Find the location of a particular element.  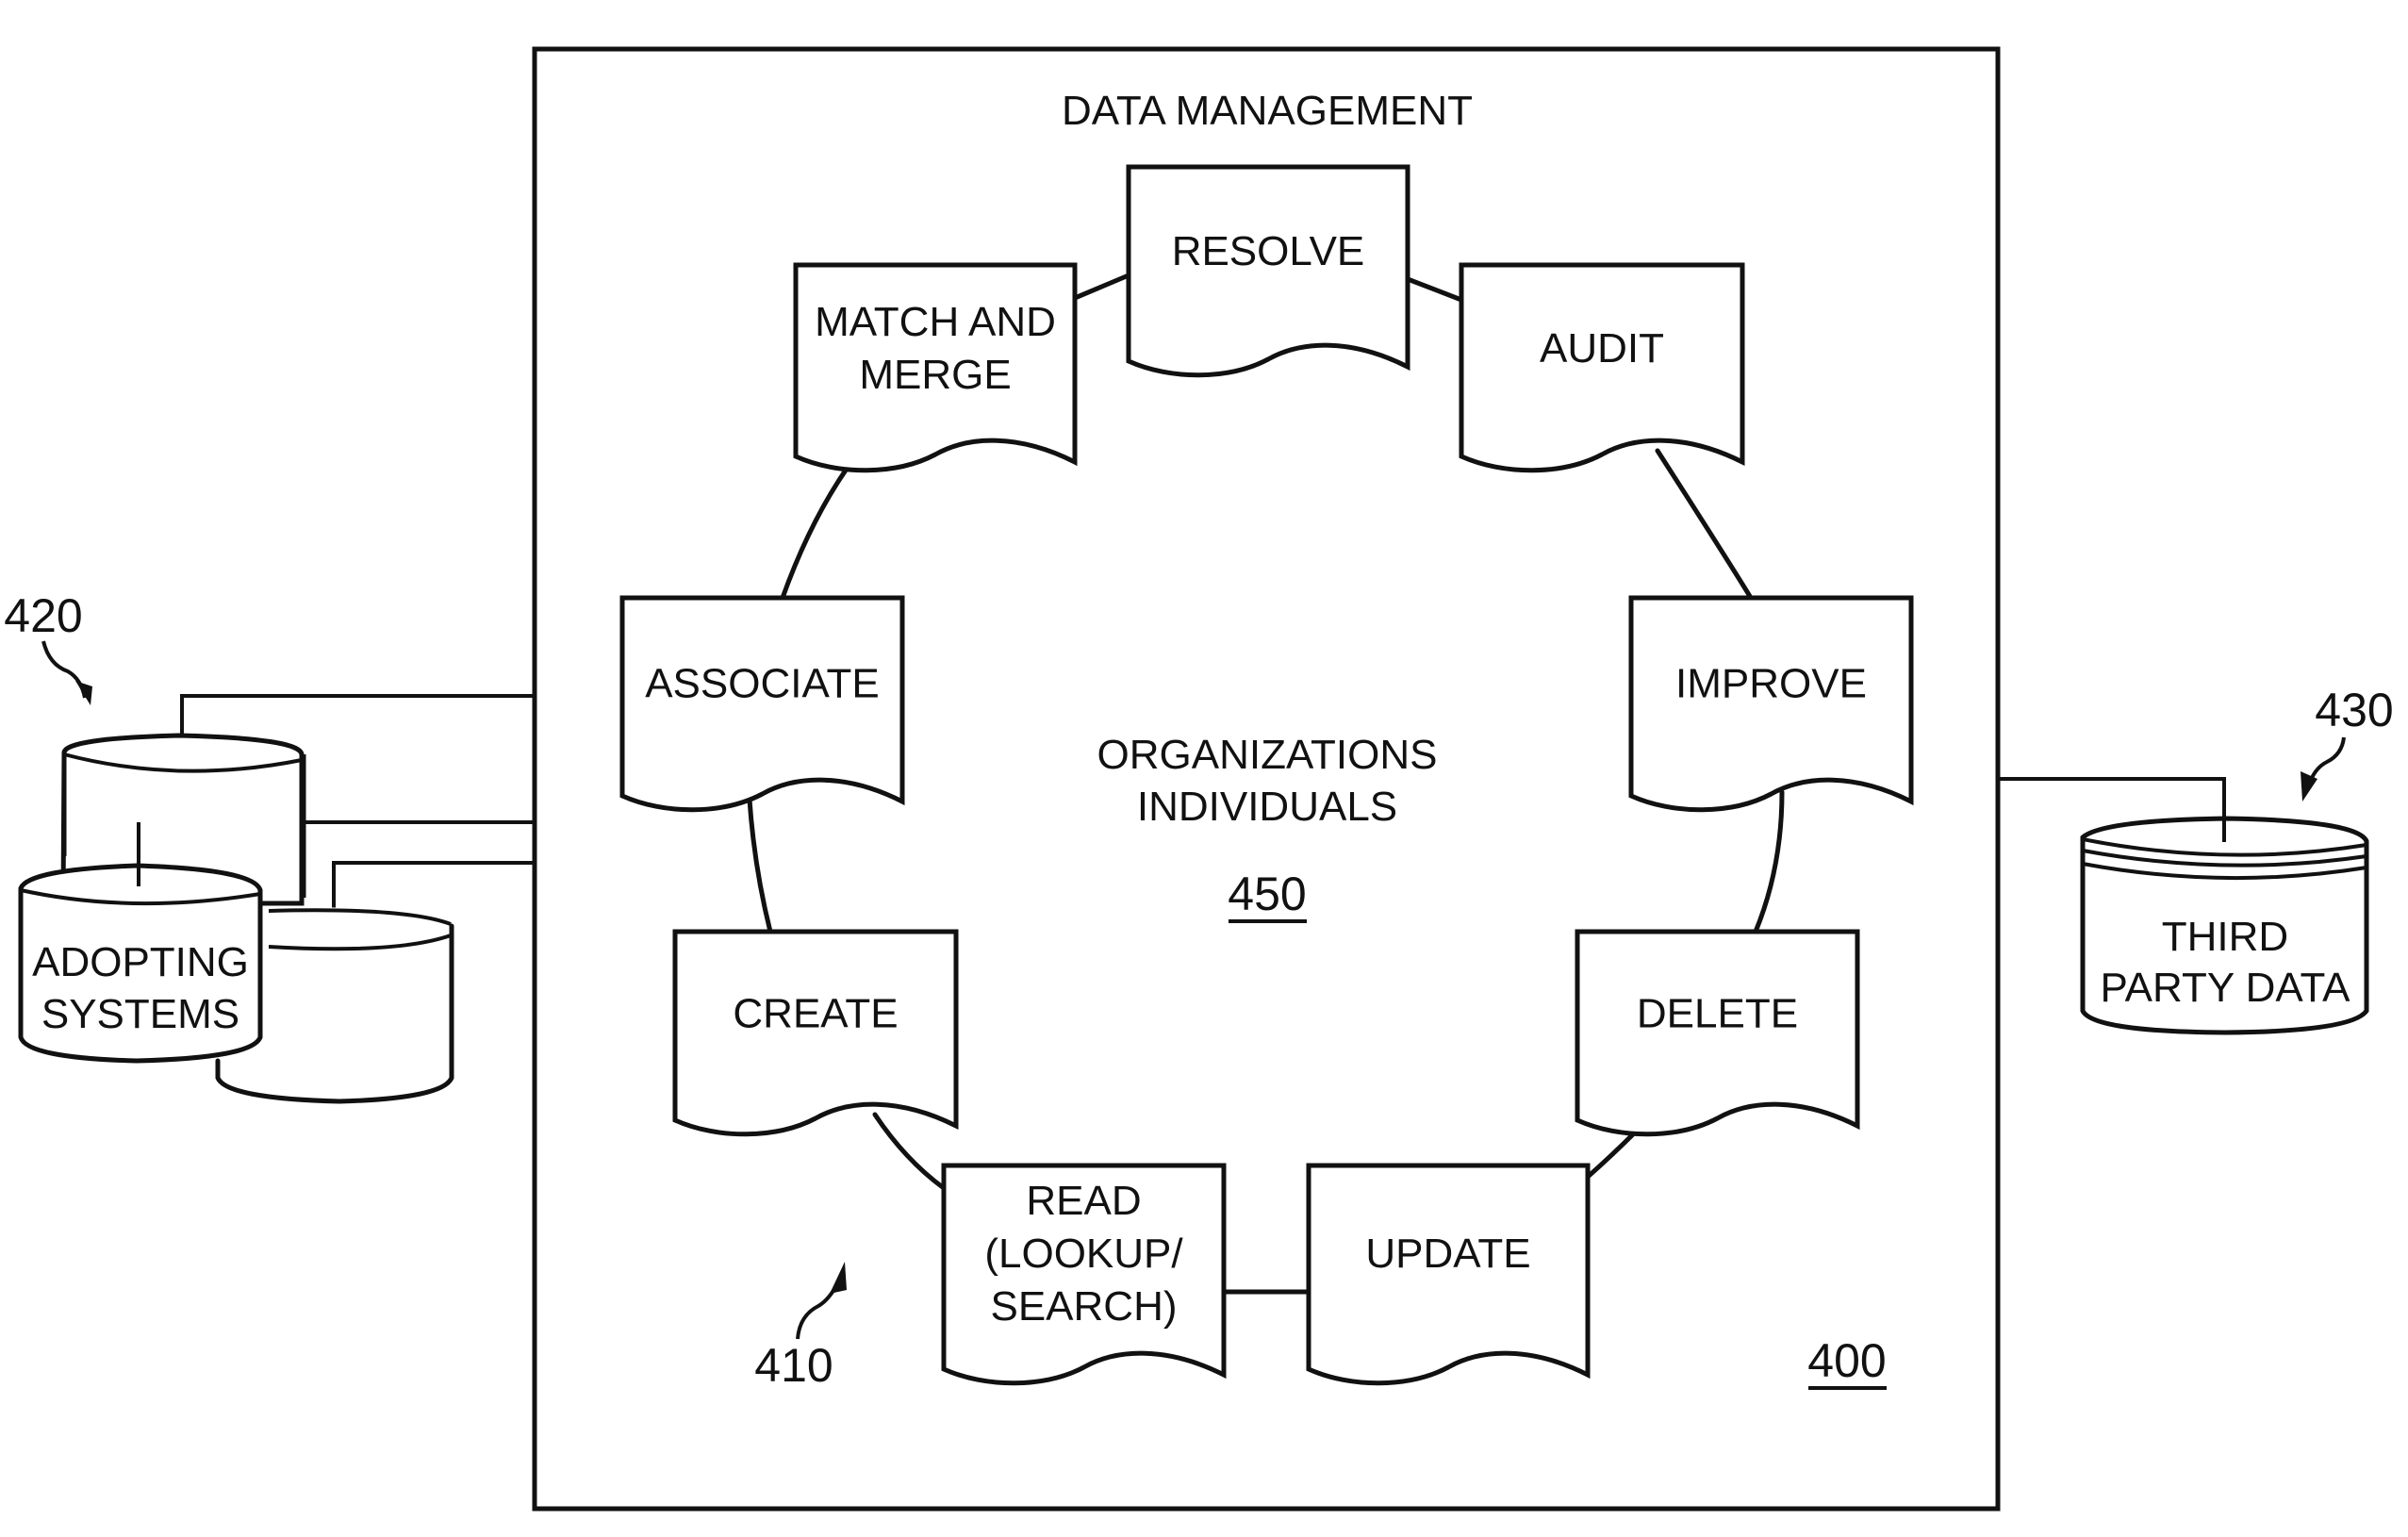

operation-delete: DELETE is located at coordinates (1717, 1033).